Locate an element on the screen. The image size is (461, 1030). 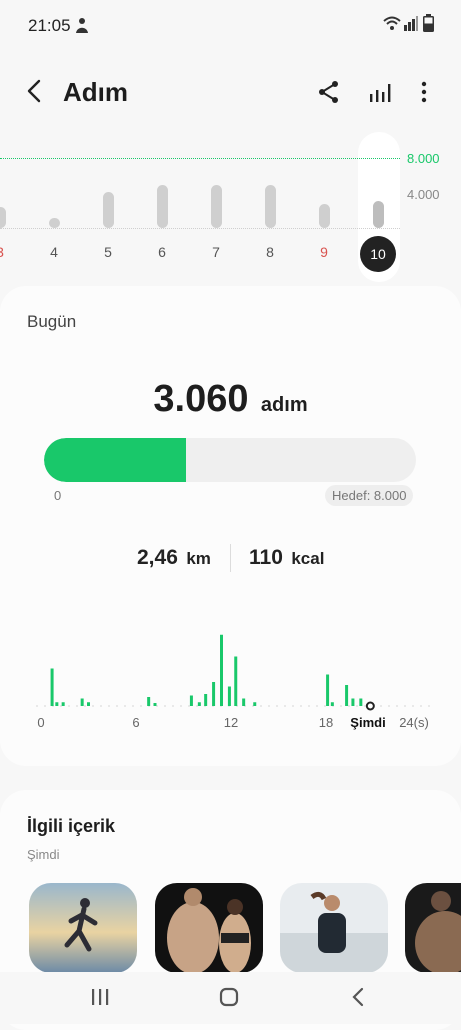
day-label-9: 9 is located at coordinates (324, 252).